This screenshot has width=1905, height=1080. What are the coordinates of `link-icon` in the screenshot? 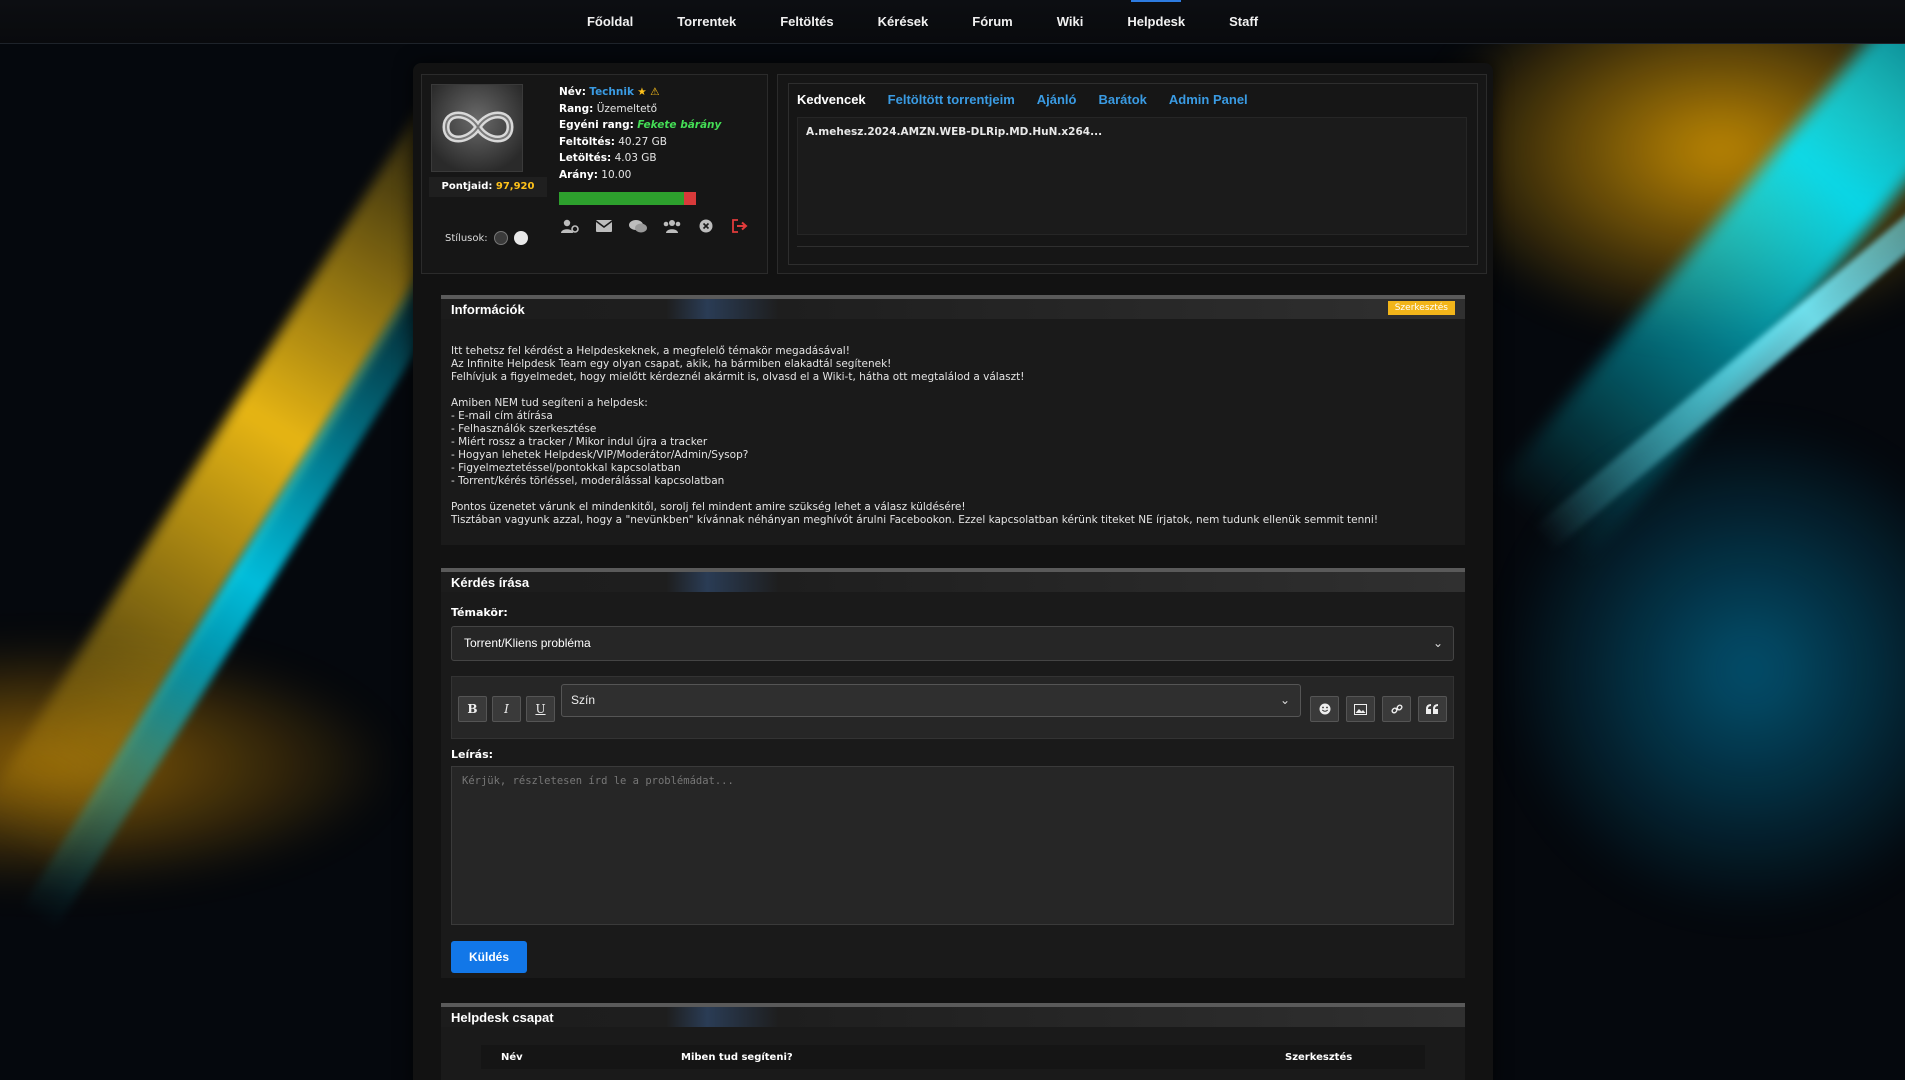 It's located at (1396, 709).